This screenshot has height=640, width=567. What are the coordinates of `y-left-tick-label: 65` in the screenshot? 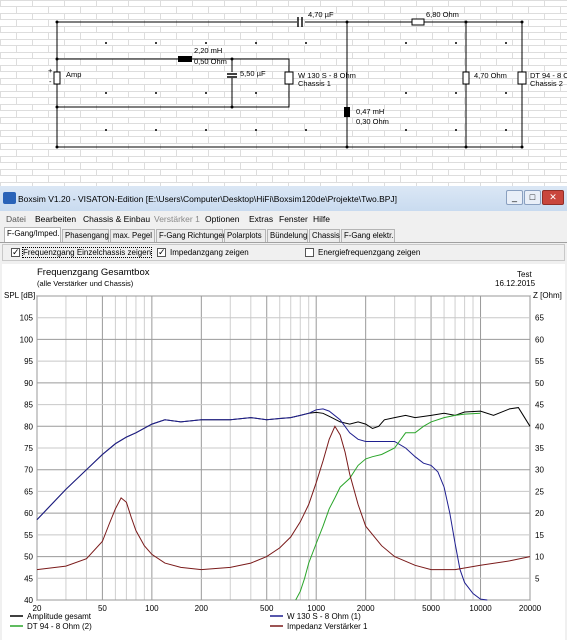 It's located at (28, 491).